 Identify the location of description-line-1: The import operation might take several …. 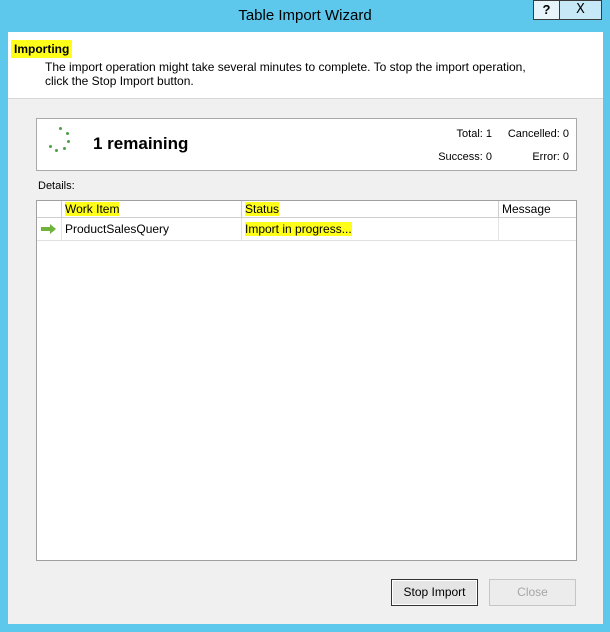
(285, 67).